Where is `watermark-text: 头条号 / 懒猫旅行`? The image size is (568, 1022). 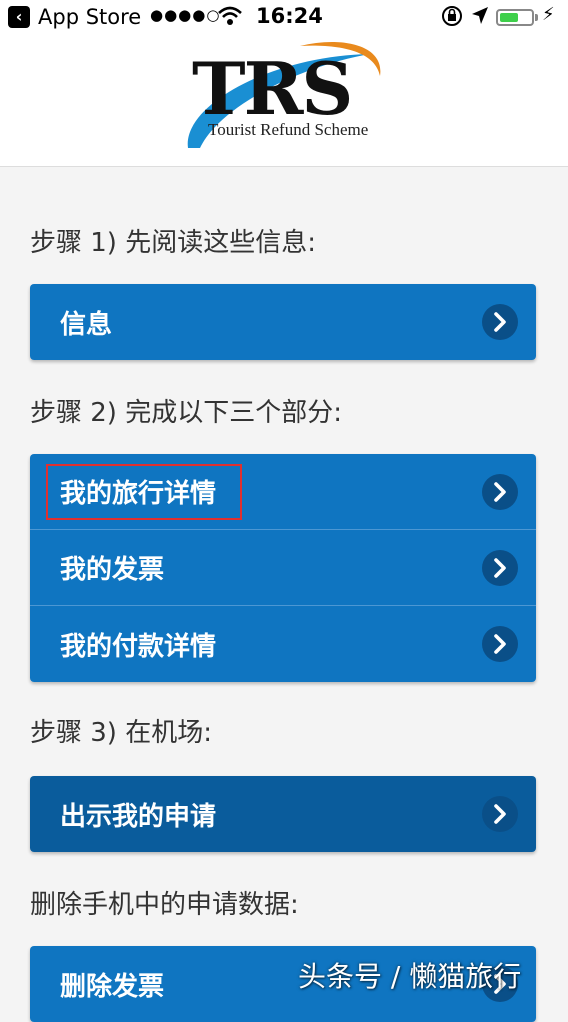 watermark-text: 头条号 / 懒猫旅行 is located at coordinates (410, 976).